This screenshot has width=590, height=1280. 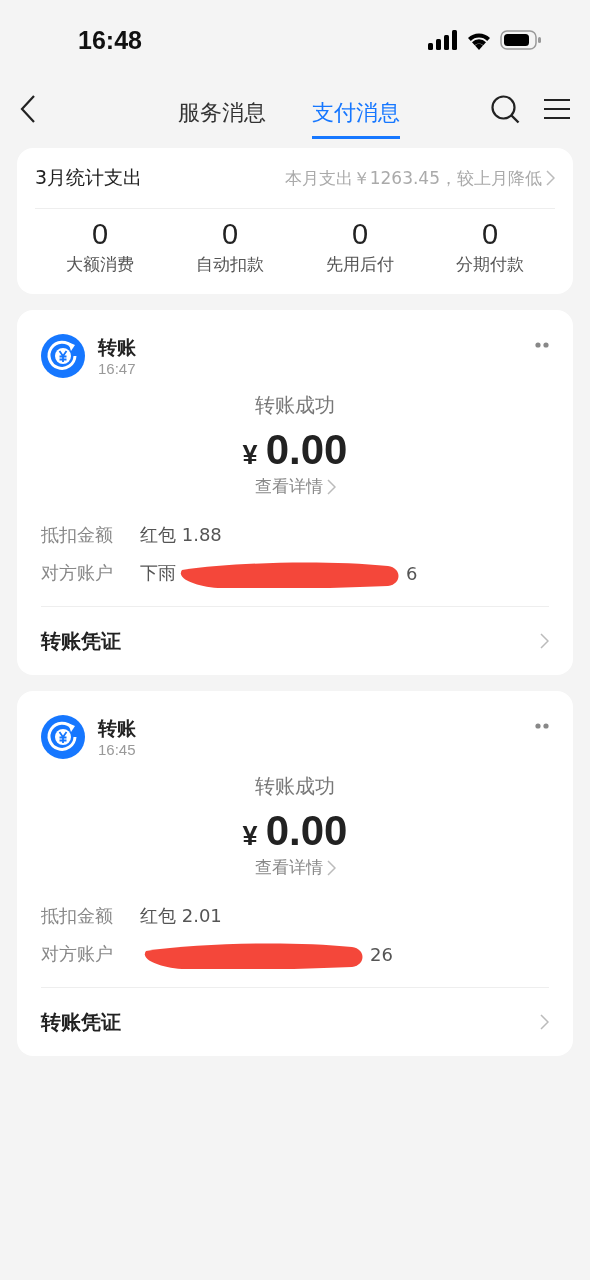 I want to click on tab: 服务消息, so click(x=221, y=113).